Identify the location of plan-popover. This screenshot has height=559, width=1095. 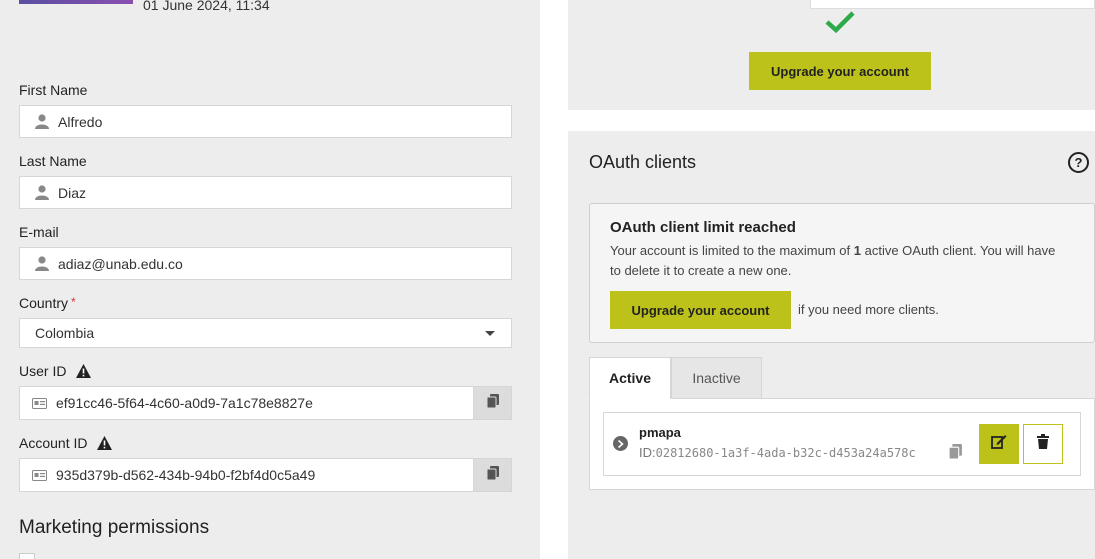
(952, 4).